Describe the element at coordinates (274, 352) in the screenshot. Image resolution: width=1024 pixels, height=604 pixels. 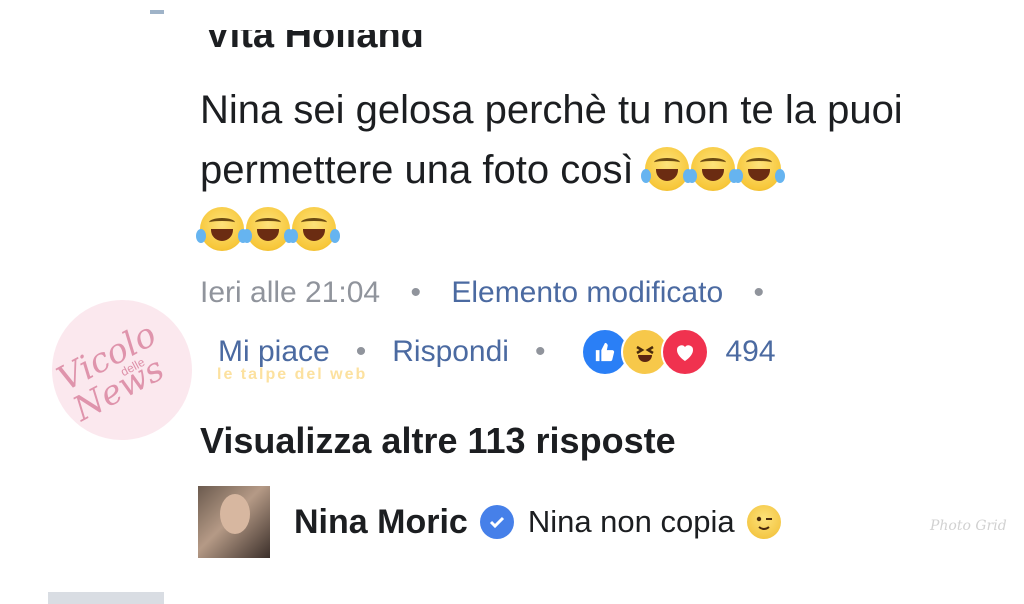
I see `like-button: Mi piace` at that location.